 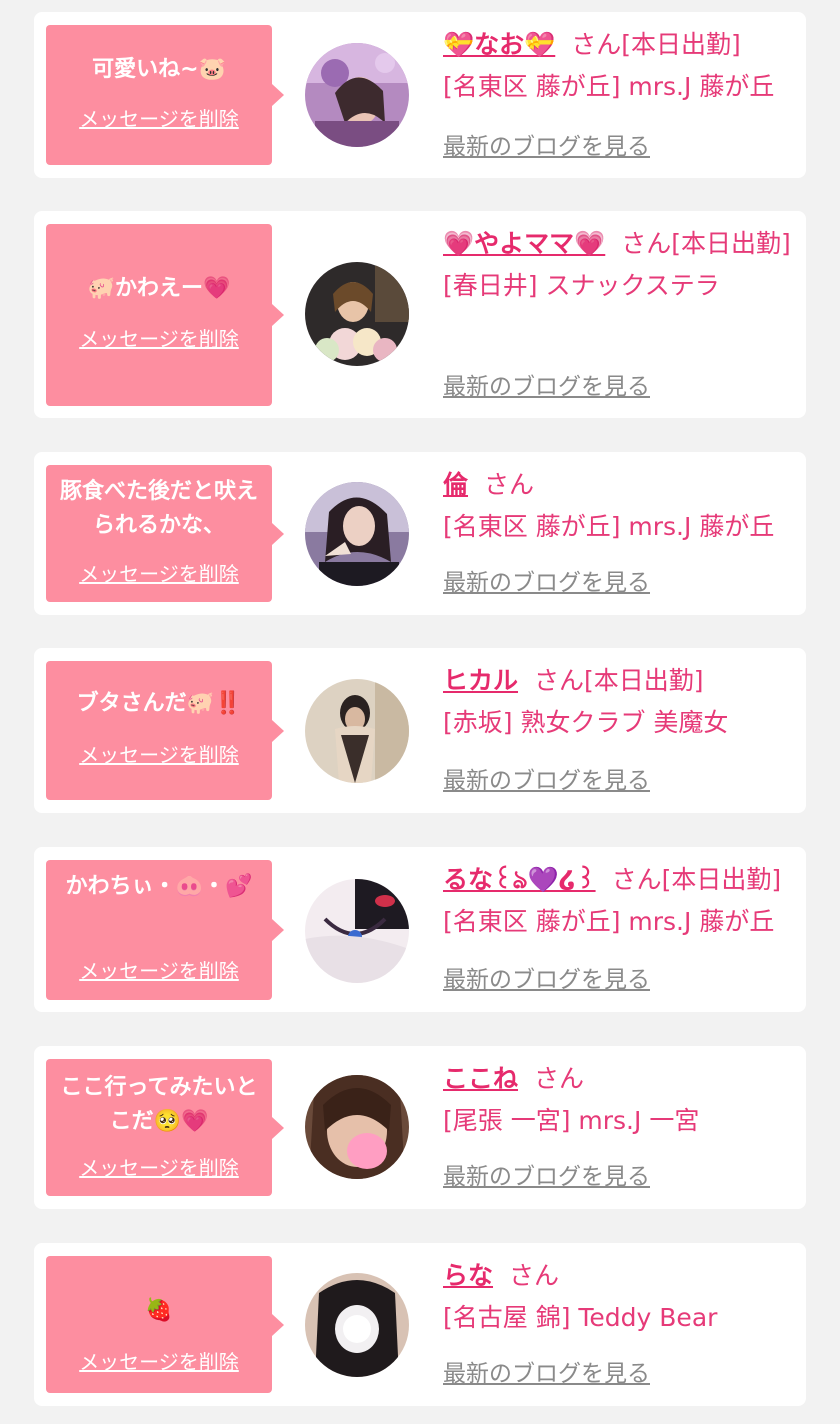 What do you see at coordinates (618, 66) in the screenshot?
I see `cast-info: 💝なお💝 さん[本日出勤] [名東区 藤が丘] mrs.J 藤が丘` at bounding box center [618, 66].